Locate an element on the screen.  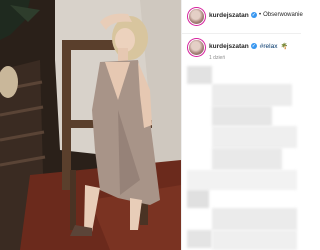
follow-status: • Obserwowanie is located at coordinates (281, 15).